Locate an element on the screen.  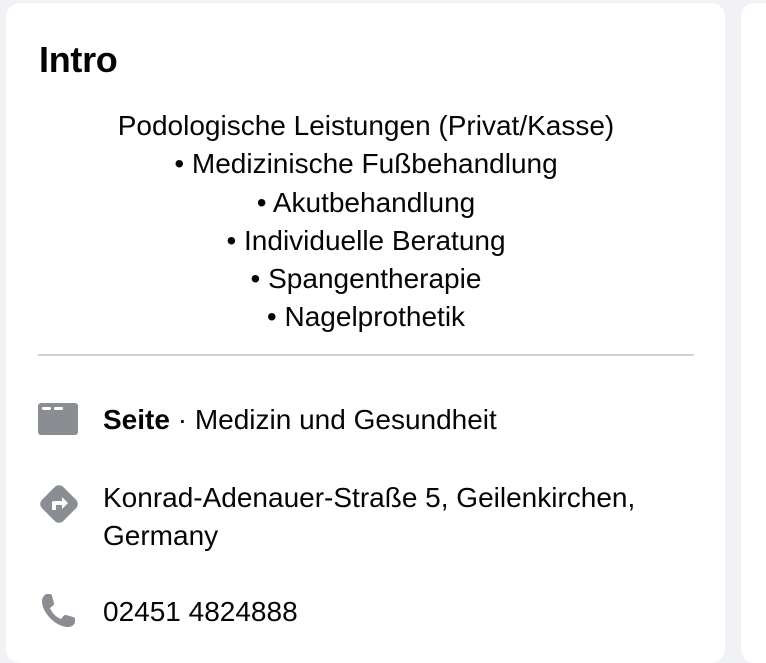
page-category: Medizin und Gesundheit is located at coordinates (345, 419).